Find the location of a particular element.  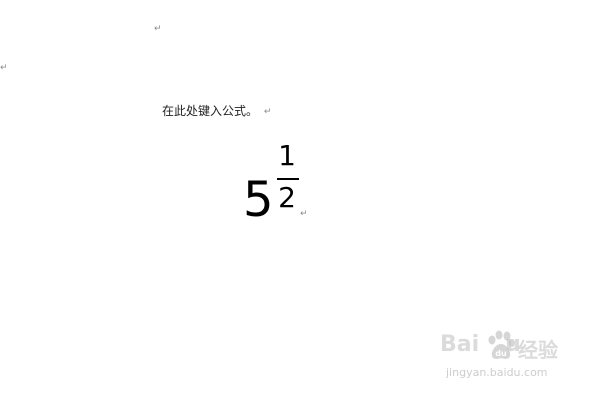

watermark-brand-text: 经验 is located at coordinates (538, 350).